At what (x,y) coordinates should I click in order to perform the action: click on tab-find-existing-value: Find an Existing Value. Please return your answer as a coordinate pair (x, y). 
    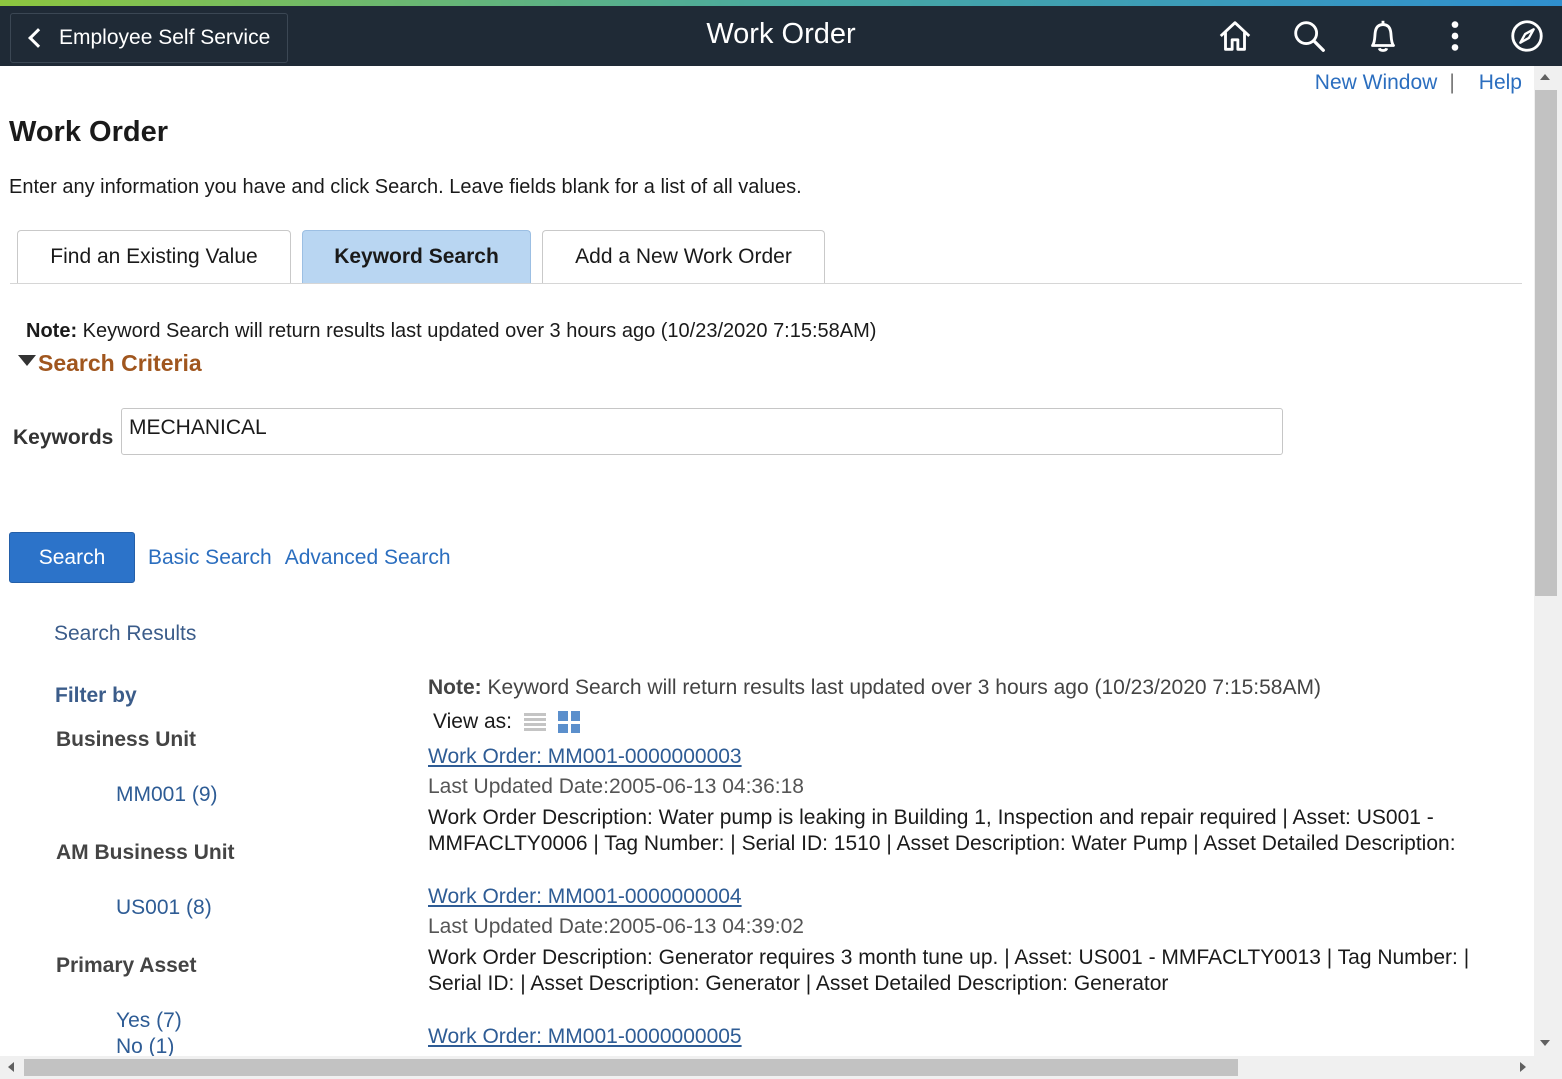
    Looking at the image, I should click on (154, 256).